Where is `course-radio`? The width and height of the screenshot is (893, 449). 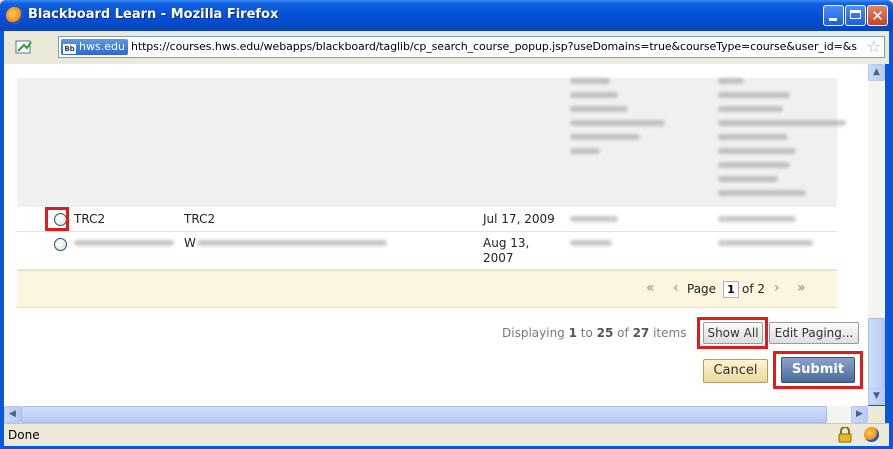
course-radio is located at coordinates (60, 244).